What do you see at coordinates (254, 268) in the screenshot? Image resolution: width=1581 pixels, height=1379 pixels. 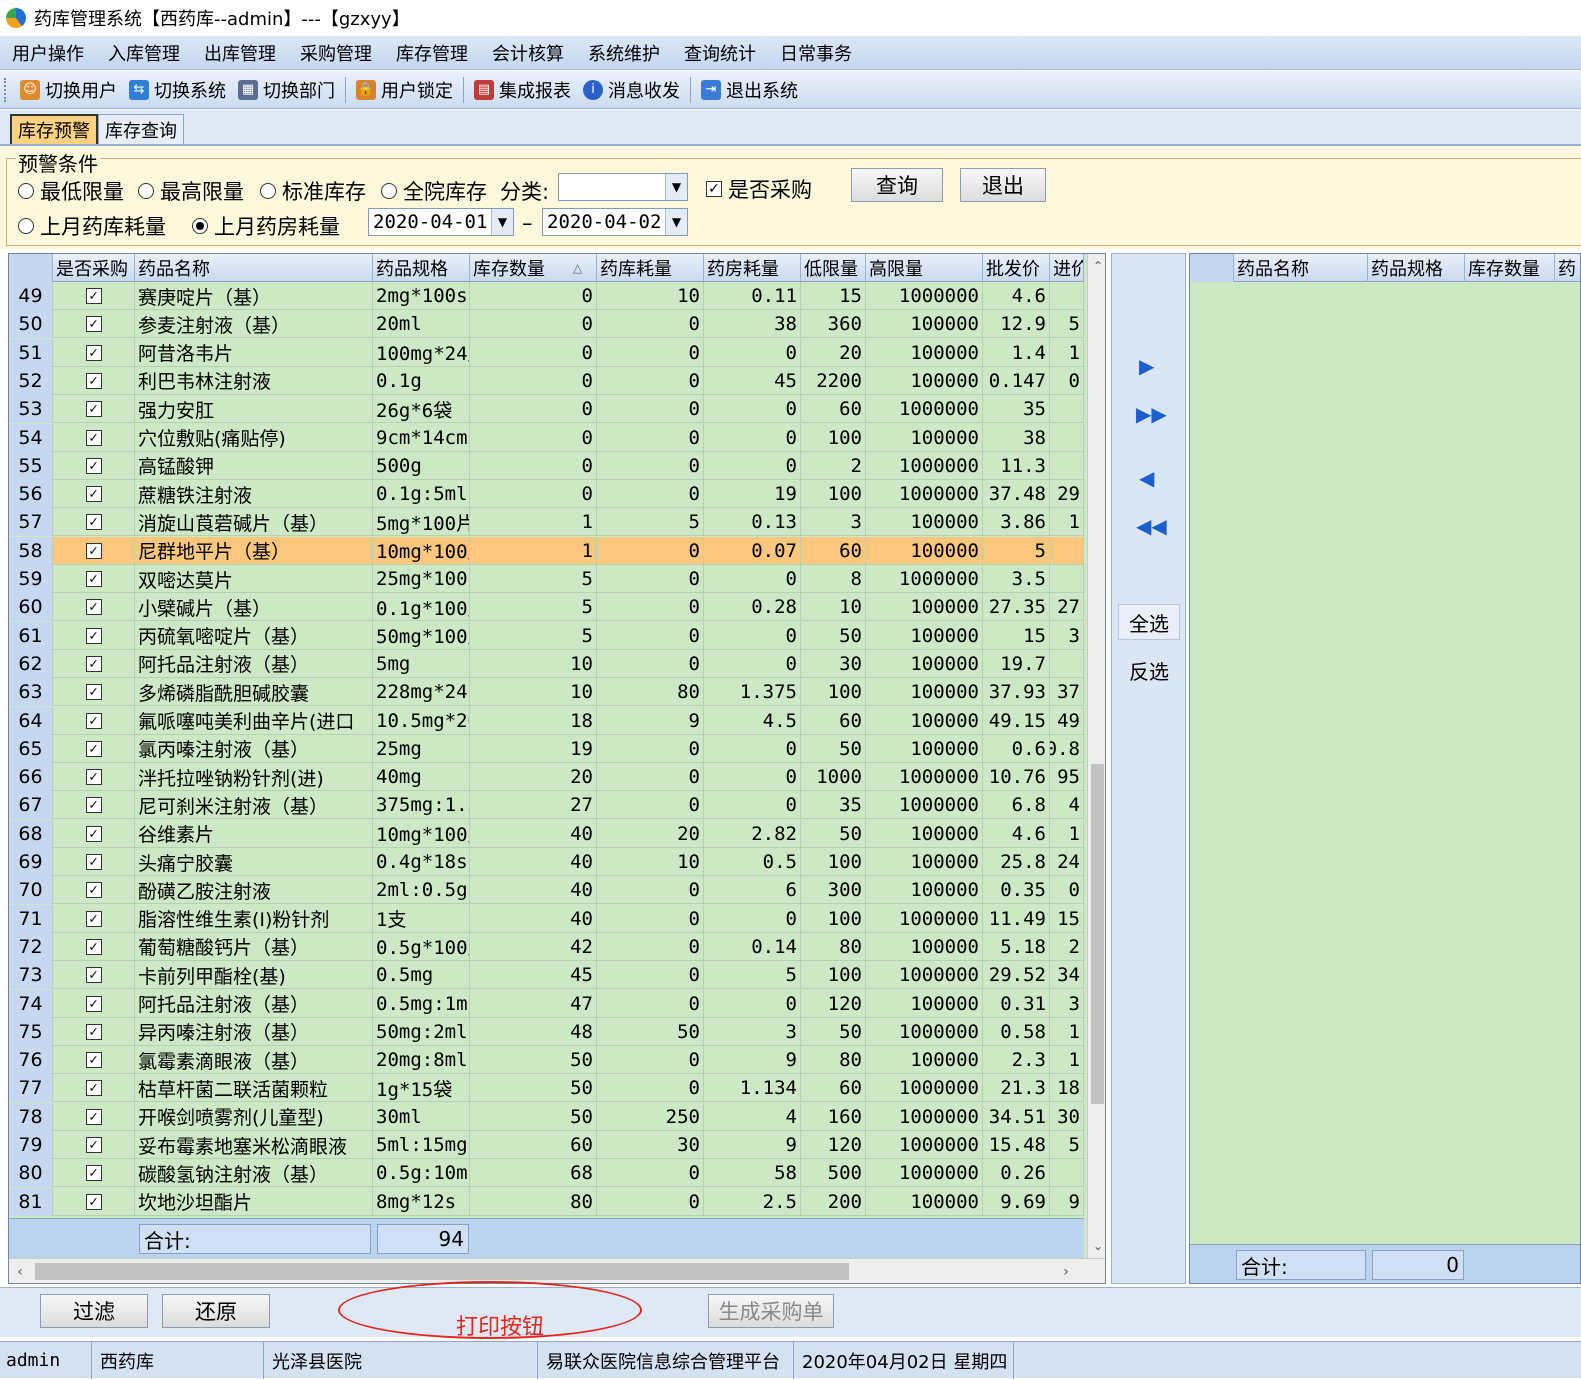 I see `col-name: 药品名称` at bounding box center [254, 268].